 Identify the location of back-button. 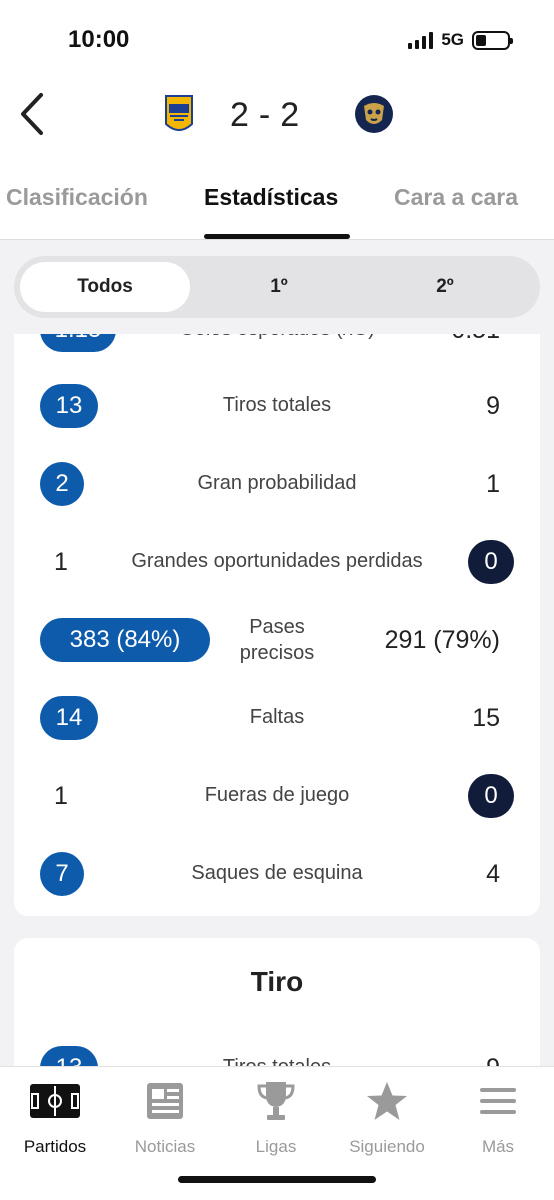
(32, 114).